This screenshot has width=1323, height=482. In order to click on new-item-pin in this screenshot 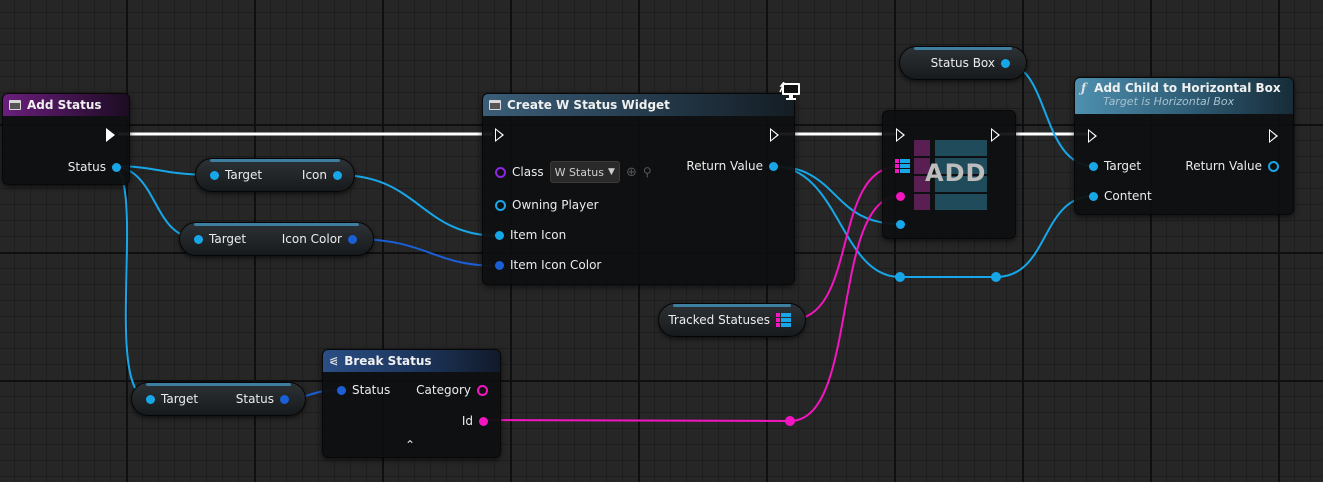, I will do `click(900, 196)`.